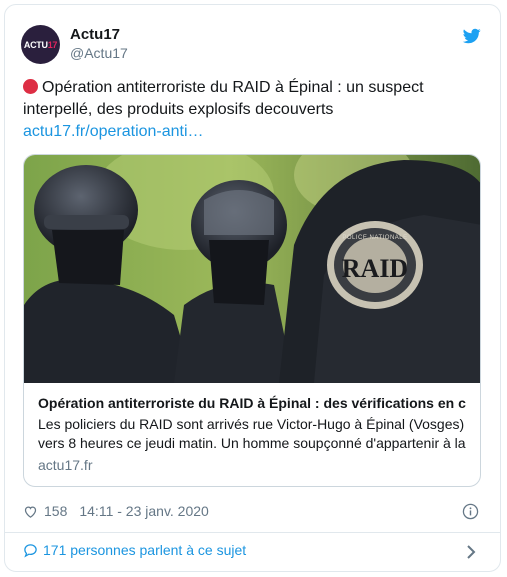 This screenshot has width=507, height=577. What do you see at coordinates (472, 36) in the screenshot?
I see `twitter-bird-icon` at bounding box center [472, 36].